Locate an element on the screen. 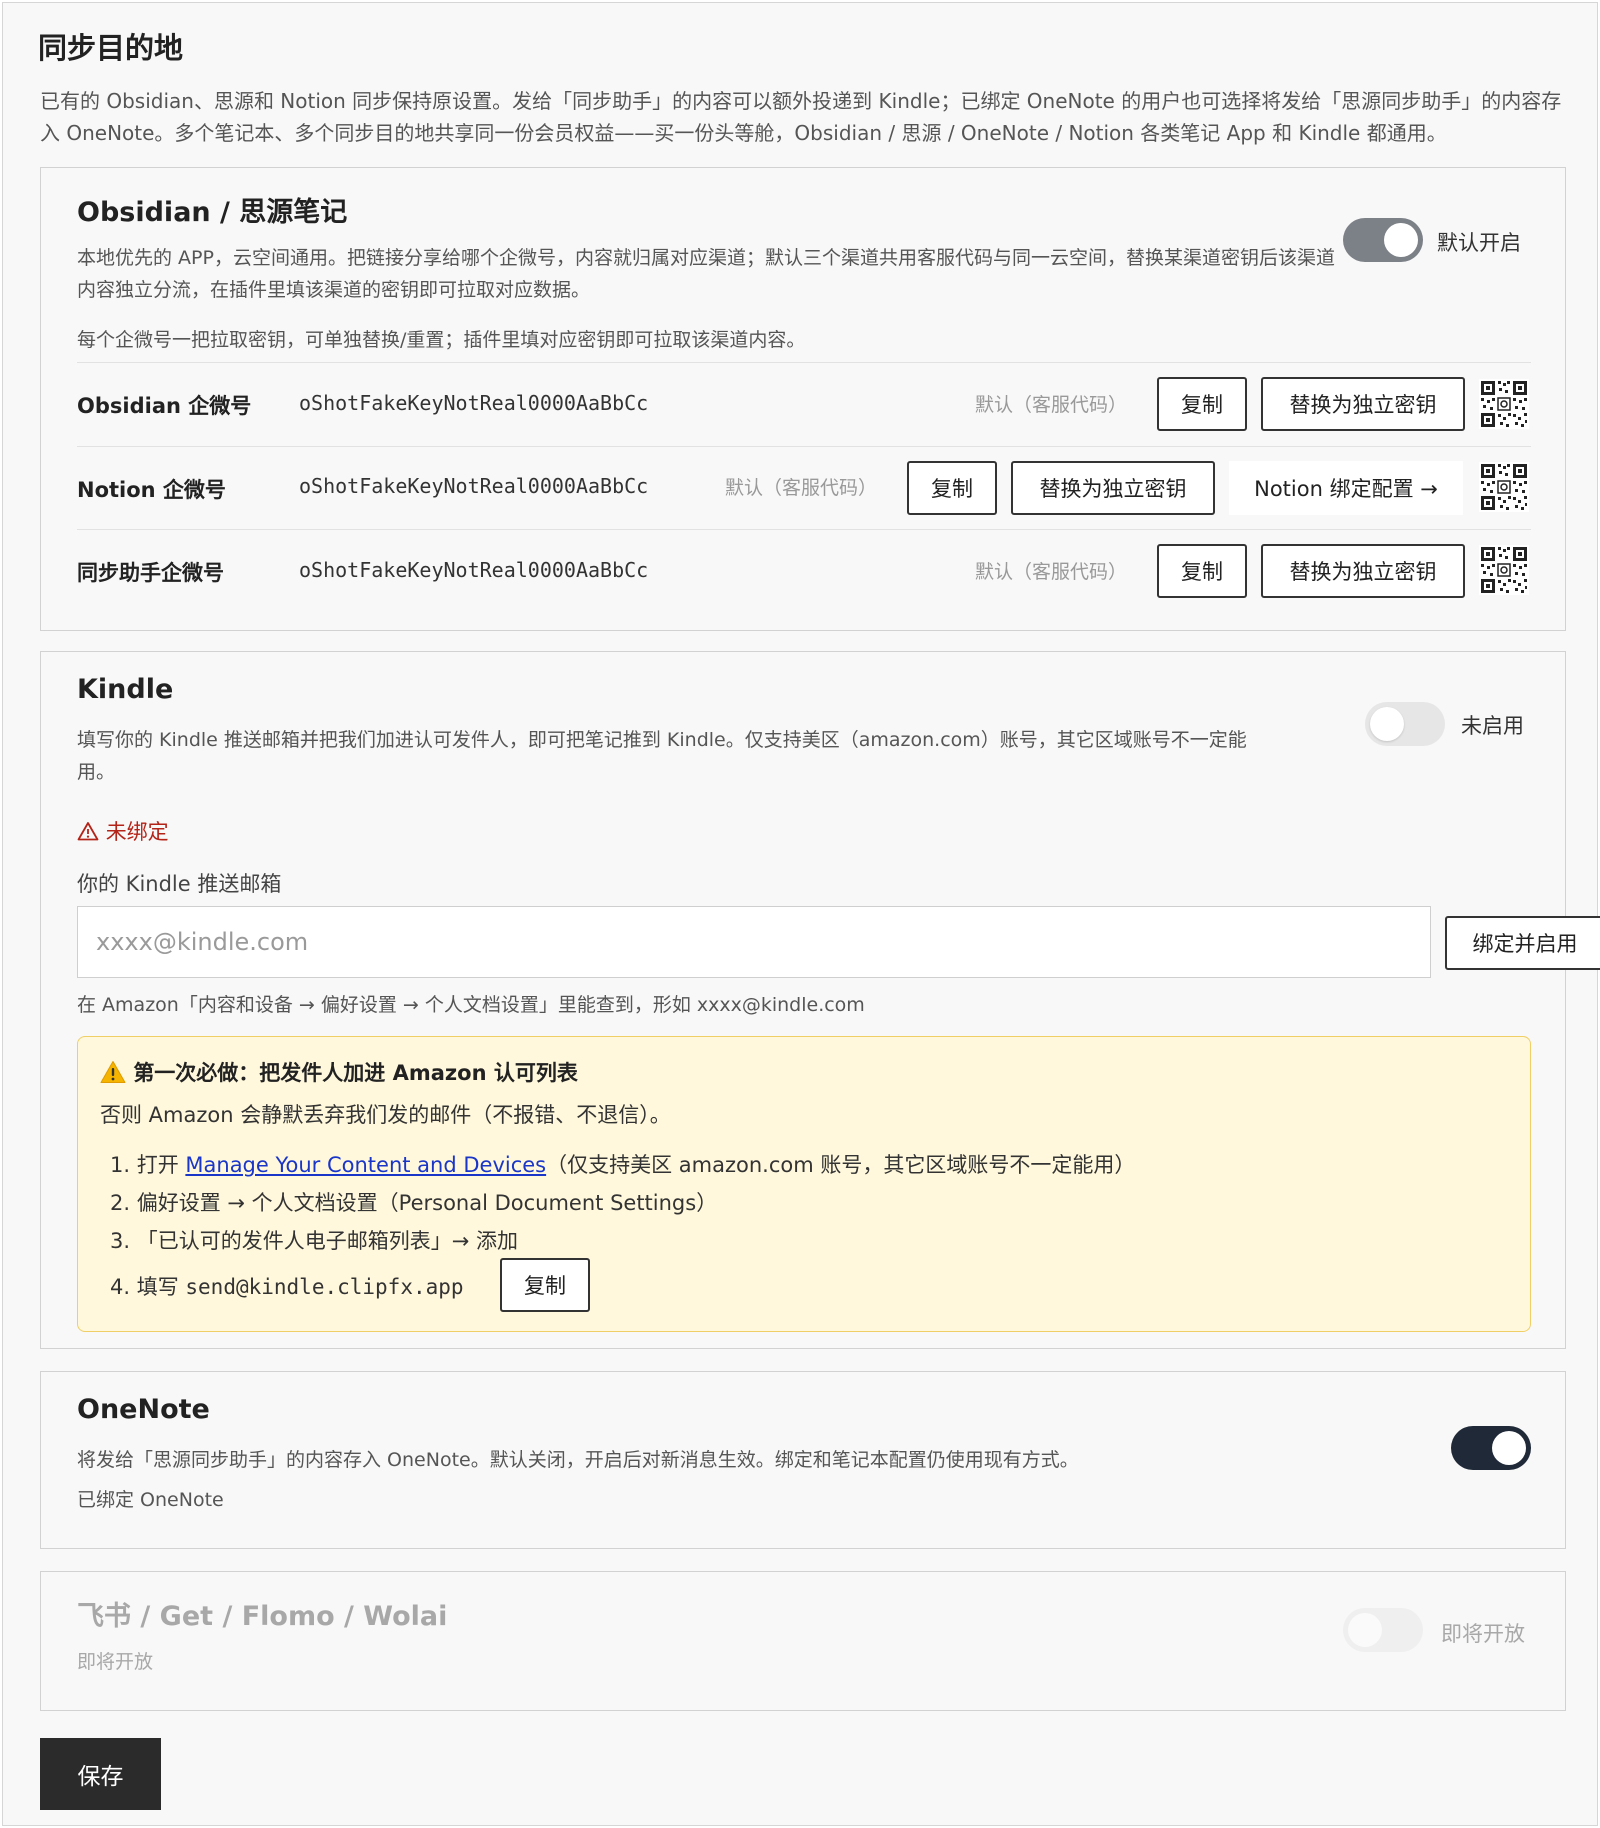  bind-enable-button: 绑定并启用 is located at coordinates (1522, 943).